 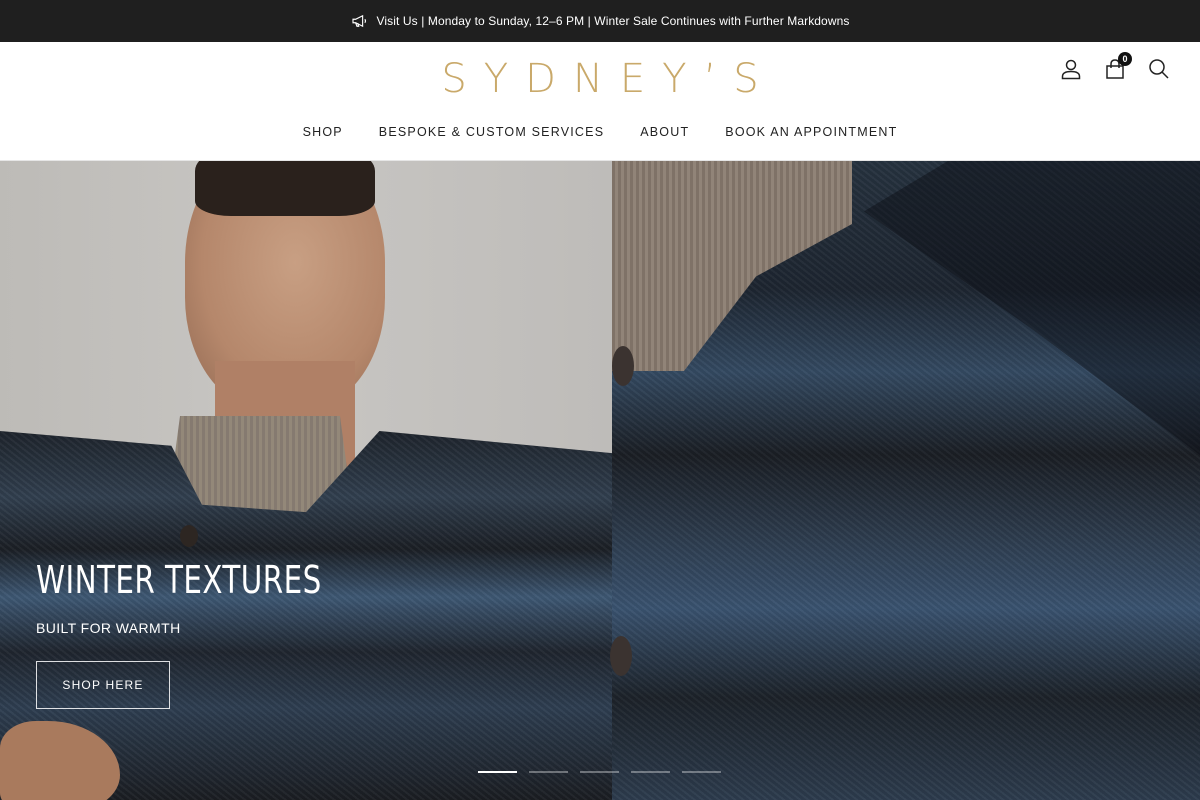 What do you see at coordinates (1071, 69) in the screenshot?
I see `account-icon` at bounding box center [1071, 69].